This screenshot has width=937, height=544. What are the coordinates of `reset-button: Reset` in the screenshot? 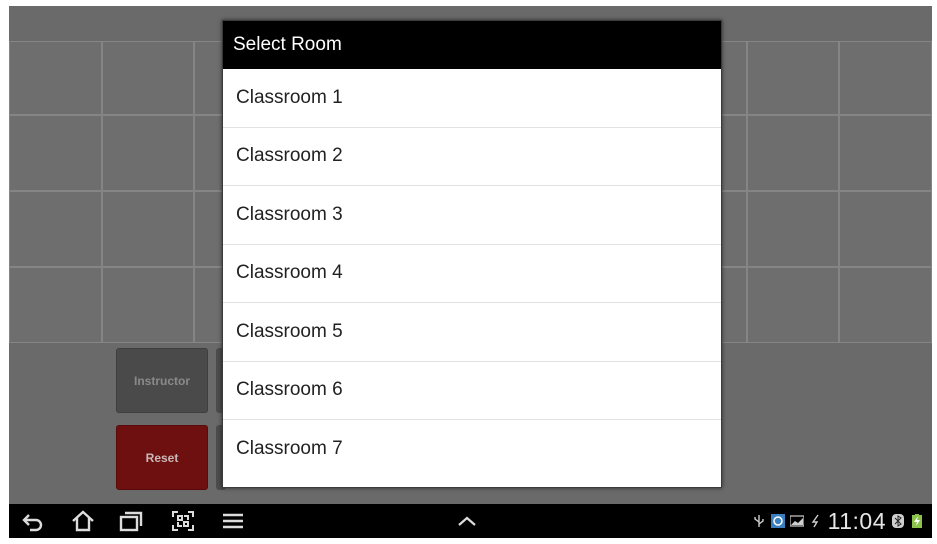 It's located at (162, 457).